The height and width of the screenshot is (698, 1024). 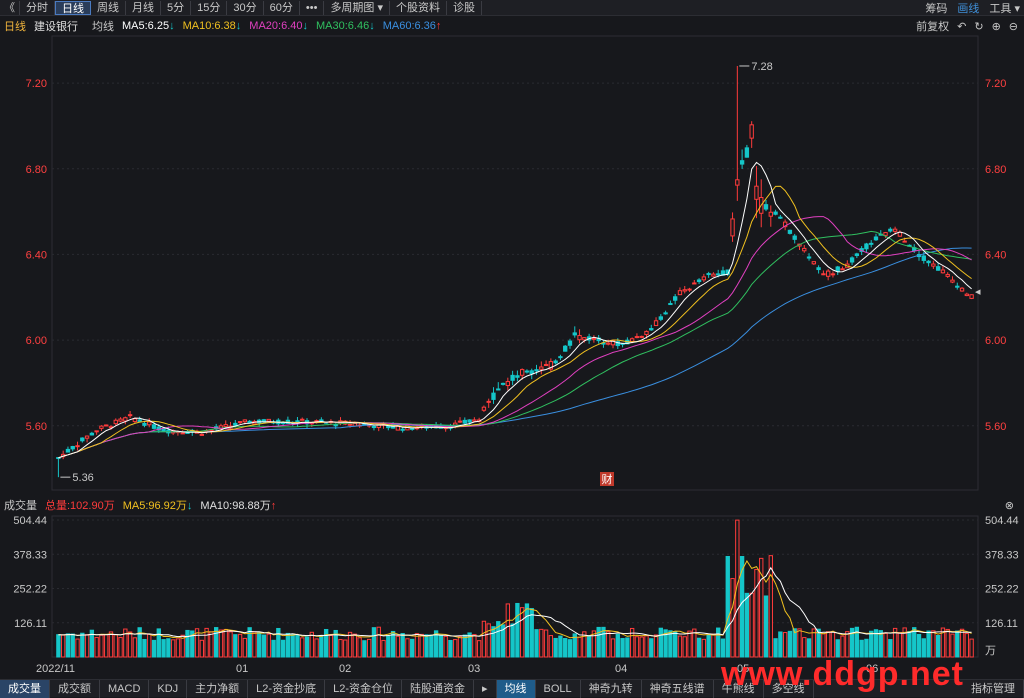 What do you see at coordinates (25, 688) in the screenshot?
I see `tab-volume: 成交量` at bounding box center [25, 688].